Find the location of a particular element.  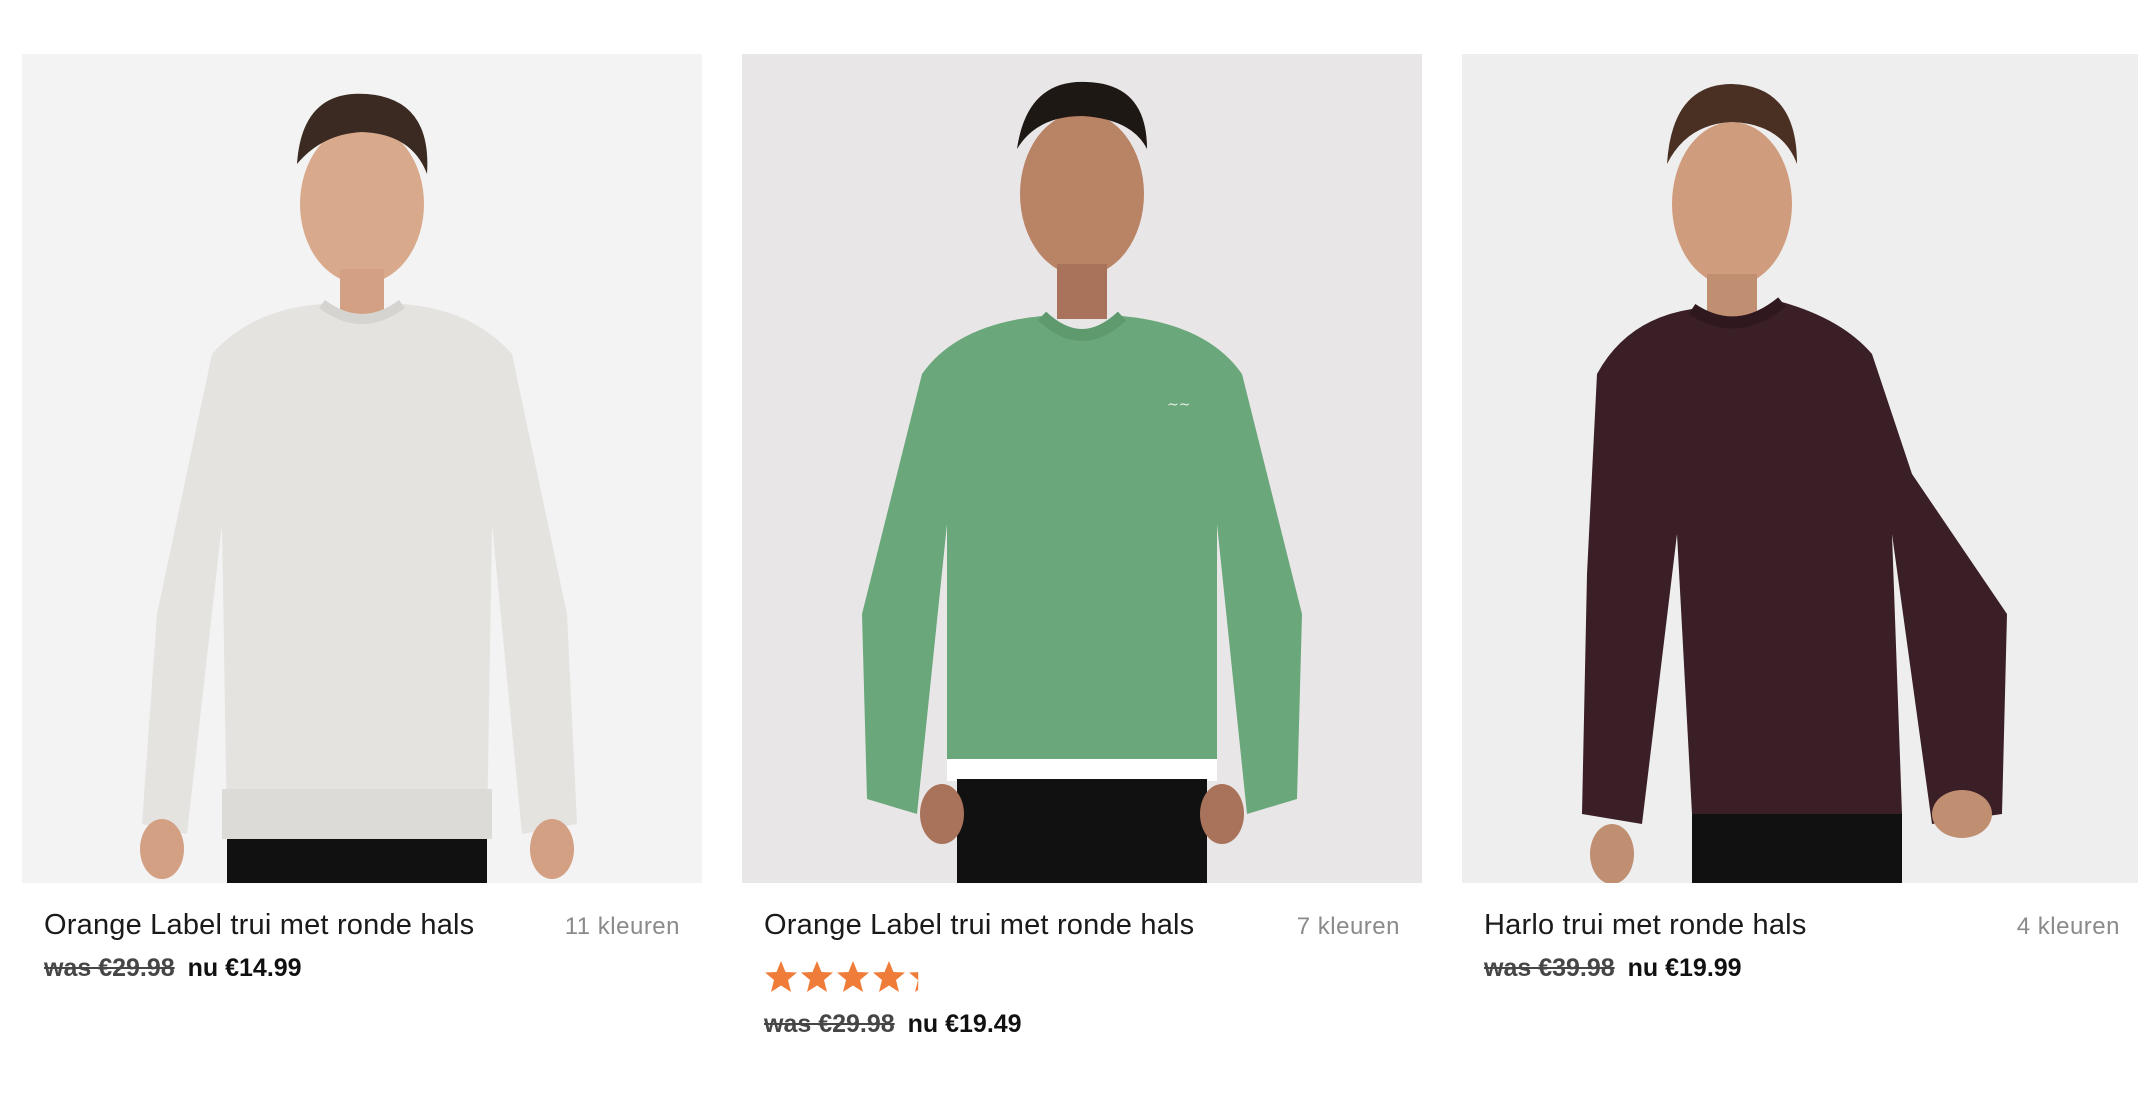

price-now: nu €19.49 is located at coordinates (964, 1024).